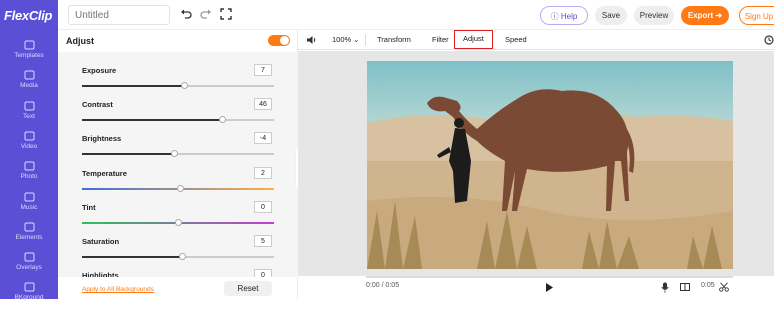 The width and height of the screenshot is (774, 312). I want to click on editor-toolbar: 100% ⌄ Transform Filter Adjust Speed, so click(536, 40).